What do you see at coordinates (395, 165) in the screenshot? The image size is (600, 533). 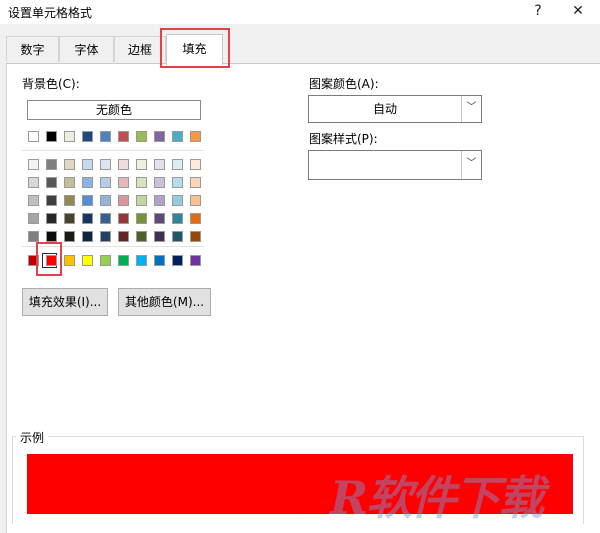 I see `pattern-style-select: ﹀` at bounding box center [395, 165].